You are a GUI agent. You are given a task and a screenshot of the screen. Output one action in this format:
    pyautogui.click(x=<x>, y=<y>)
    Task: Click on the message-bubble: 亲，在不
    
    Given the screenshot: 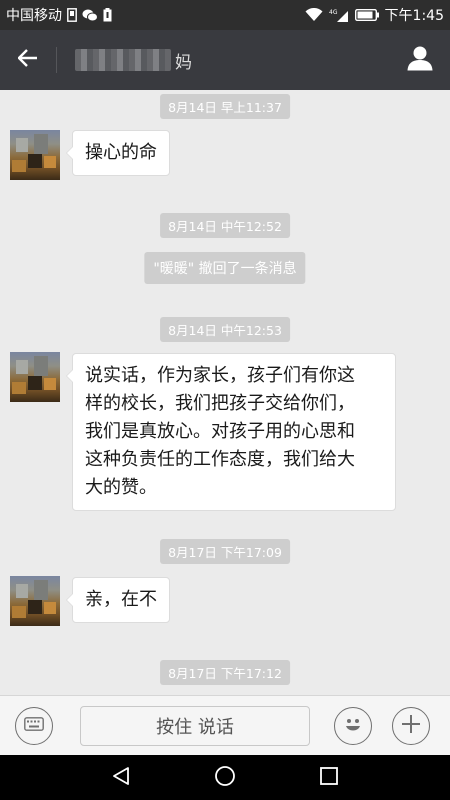 What is the action you would take?
    pyautogui.click(x=118, y=600)
    